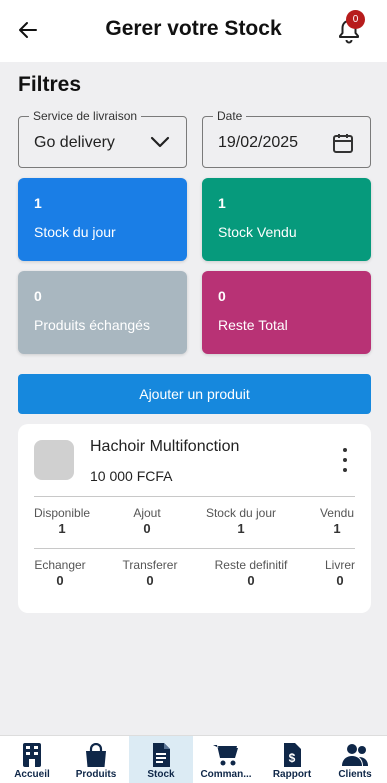  Describe the element at coordinates (96, 755) in the screenshot. I see `shopping-bag-icon` at that location.